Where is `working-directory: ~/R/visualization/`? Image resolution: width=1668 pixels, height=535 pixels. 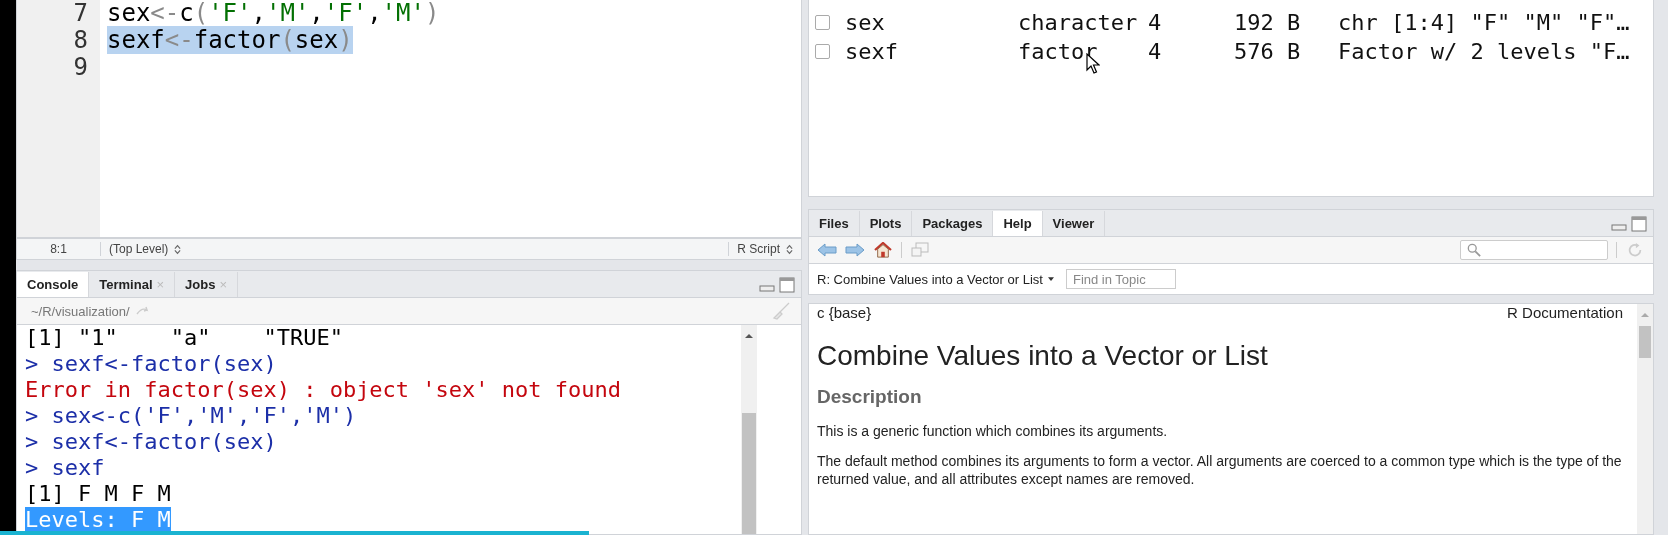
working-directory: ~/R/visualization/ is located at coordinates (80, 311).